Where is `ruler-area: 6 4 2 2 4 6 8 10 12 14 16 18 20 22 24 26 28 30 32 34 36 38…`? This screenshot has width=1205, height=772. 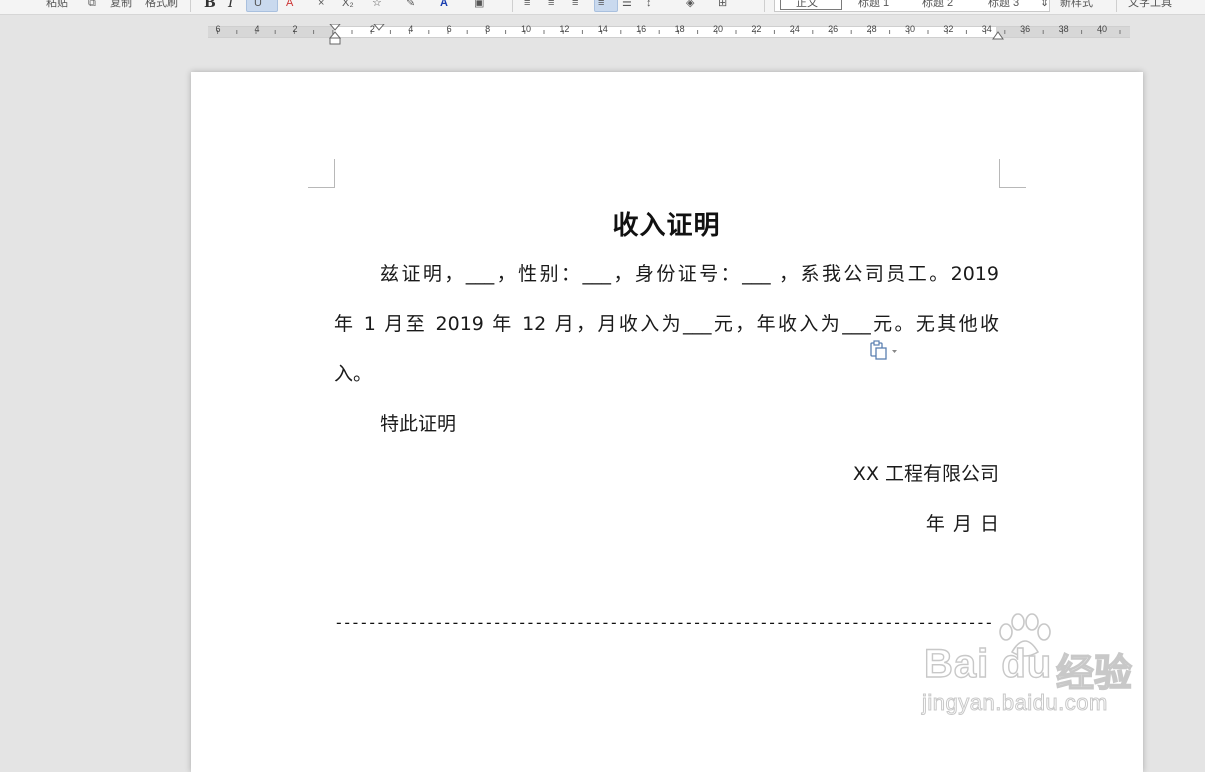 ruler-area: 6 4 2 2 4 6 8 10 12 14 16 18 20 22 24 26 28 30 32 34 36 38… is located at coordinates (602, 30).